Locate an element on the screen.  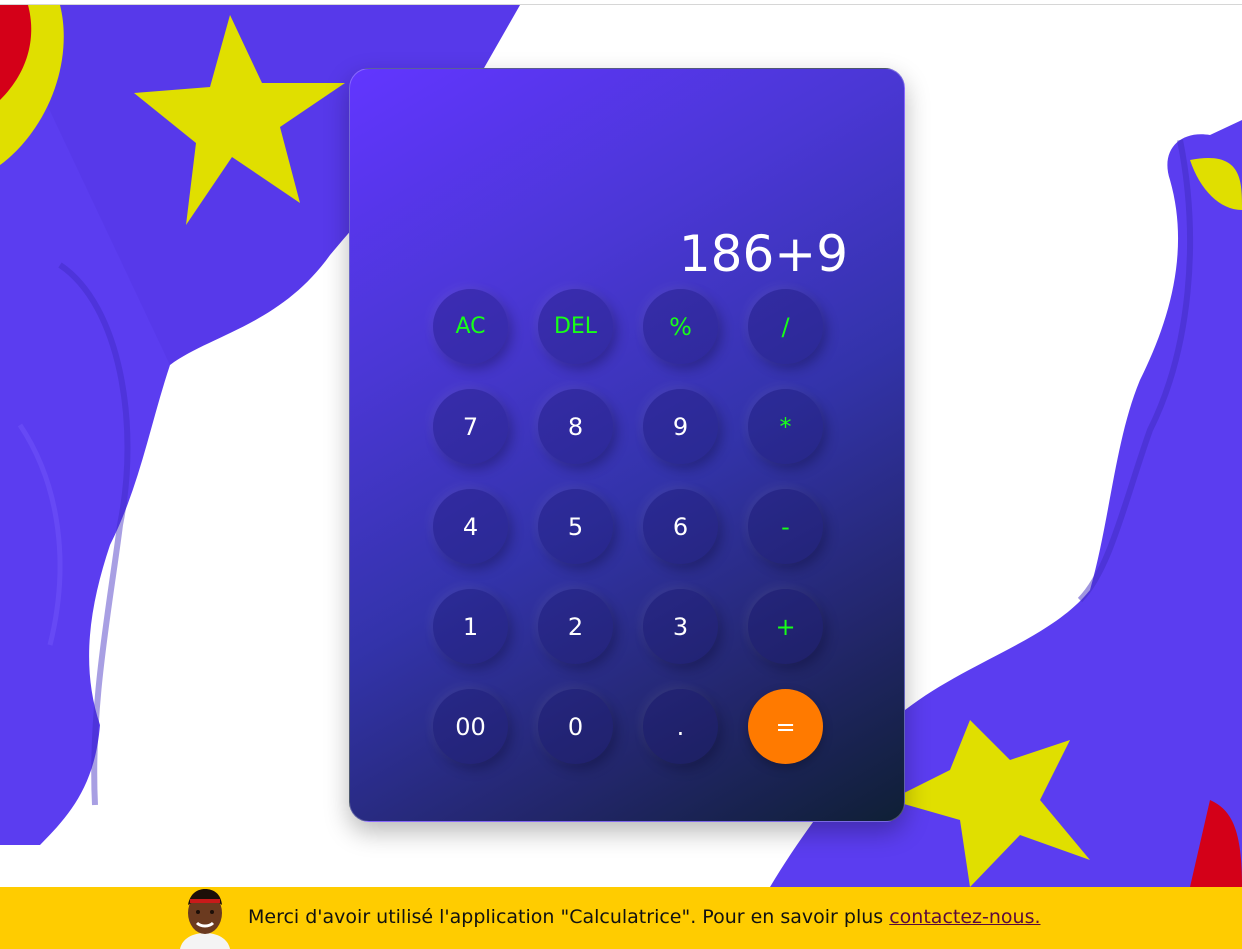
divide-button: / is located at coordinates (785, 326).